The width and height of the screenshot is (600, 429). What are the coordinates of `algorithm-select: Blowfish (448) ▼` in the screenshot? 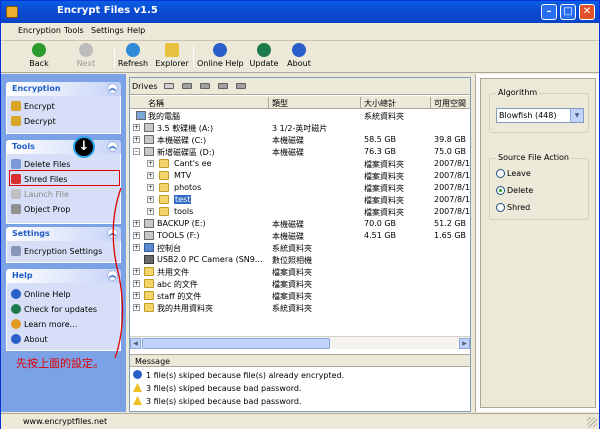 It's located at (540, 115).